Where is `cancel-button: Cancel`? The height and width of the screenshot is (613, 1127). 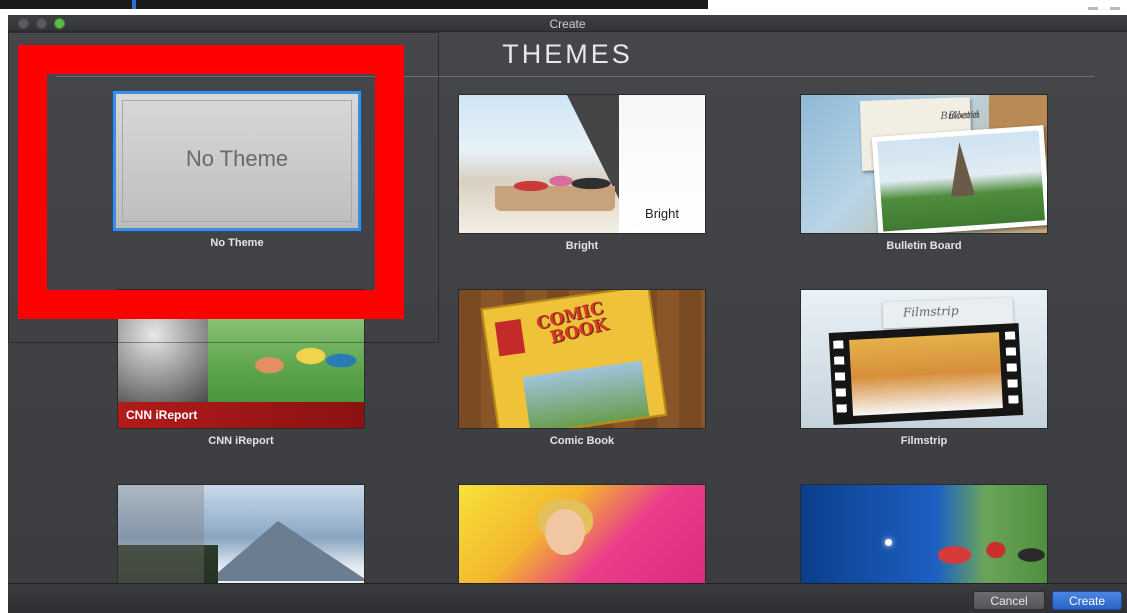 cancel-button: Cancel is located at coordinates (1009, 600).